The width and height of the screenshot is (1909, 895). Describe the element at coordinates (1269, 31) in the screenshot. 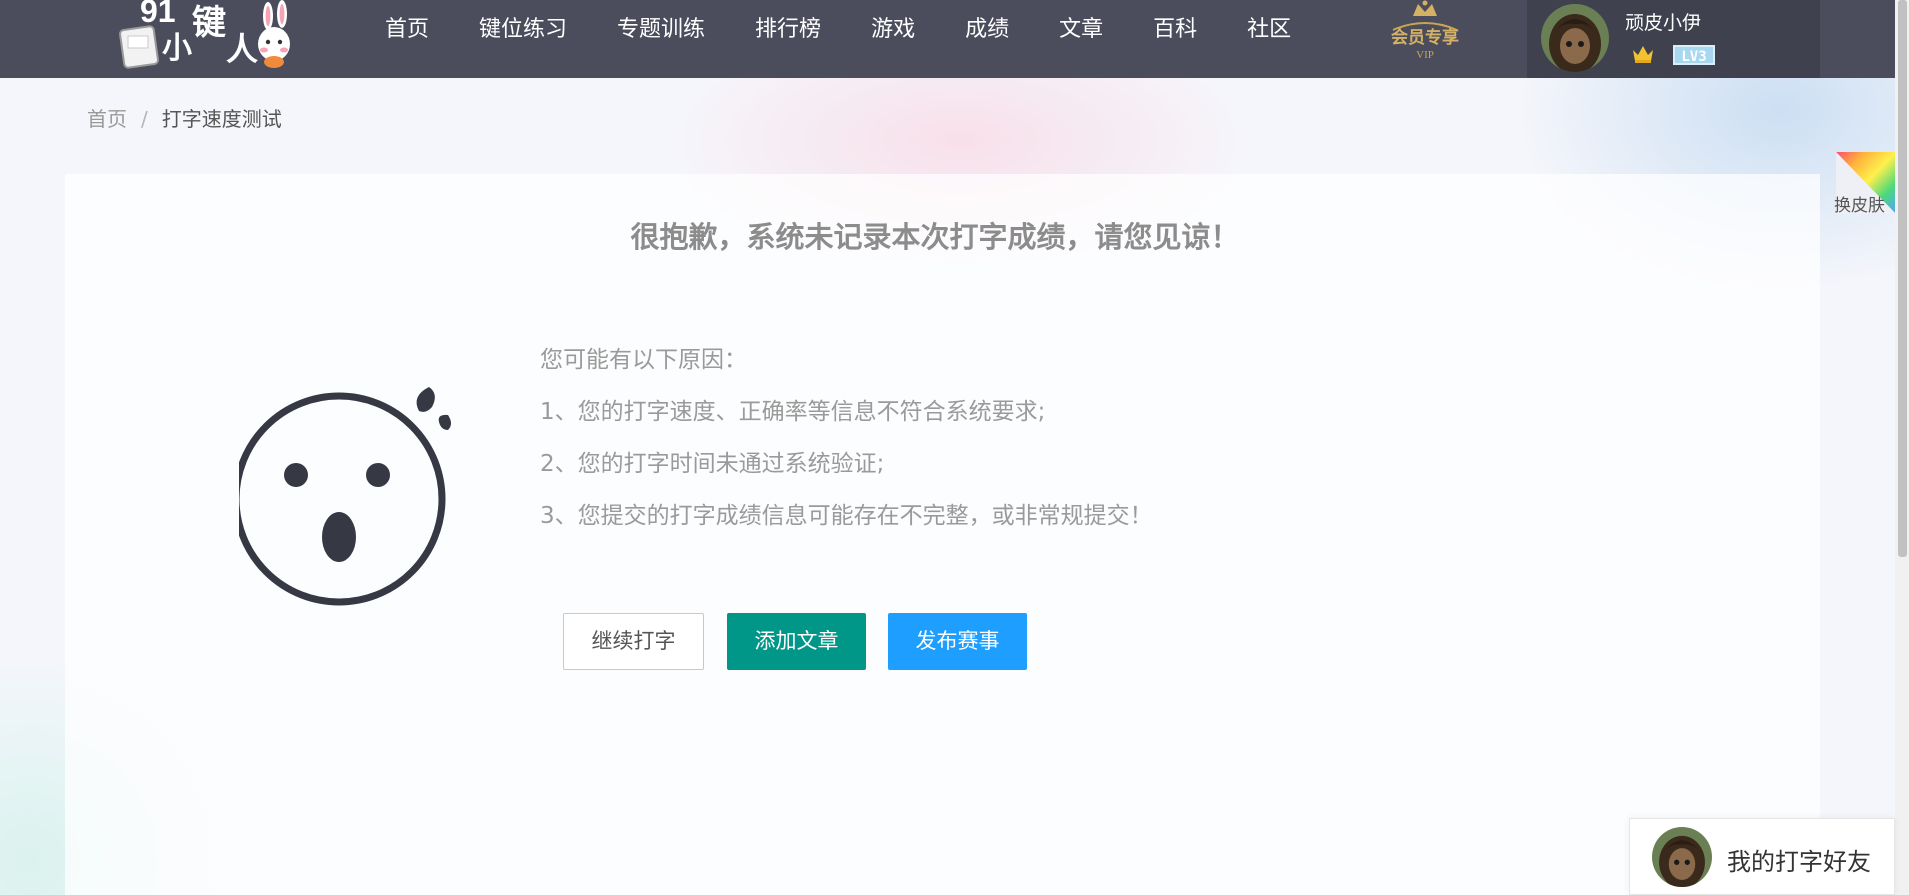

I see `nav-community: 社区` at that location.